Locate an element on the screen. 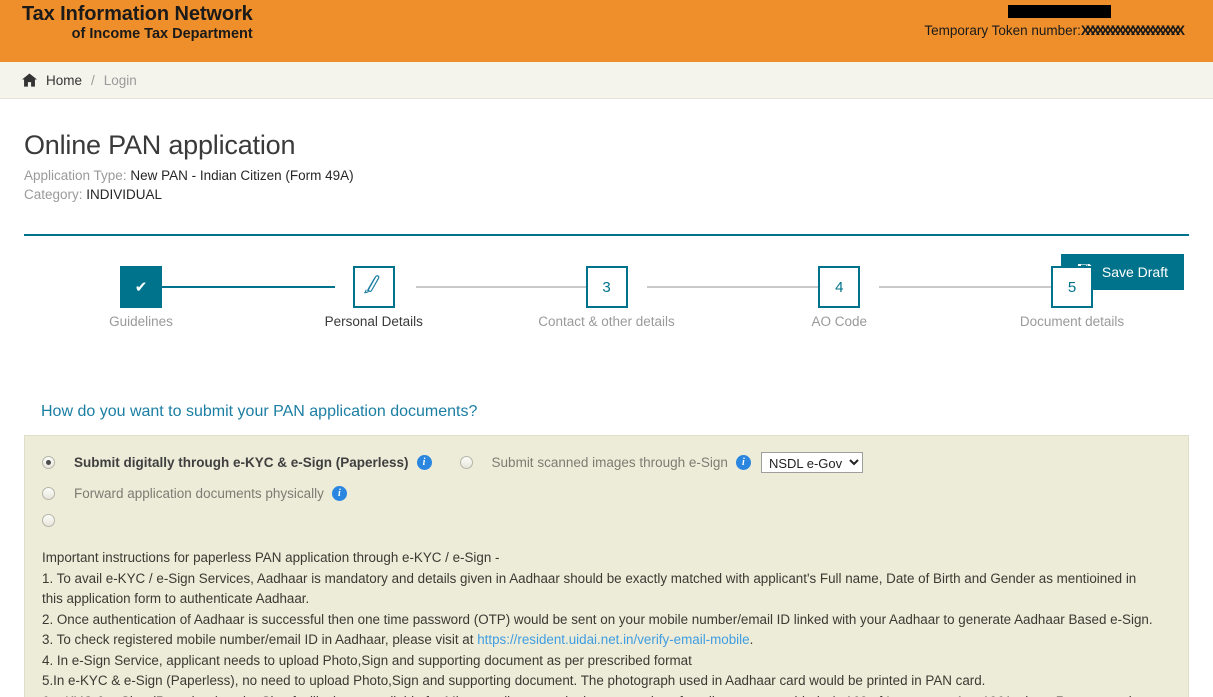 This screenshot has height=697, width=1213. brand-title: Tax Information Network is located at coordinates (137, 14).